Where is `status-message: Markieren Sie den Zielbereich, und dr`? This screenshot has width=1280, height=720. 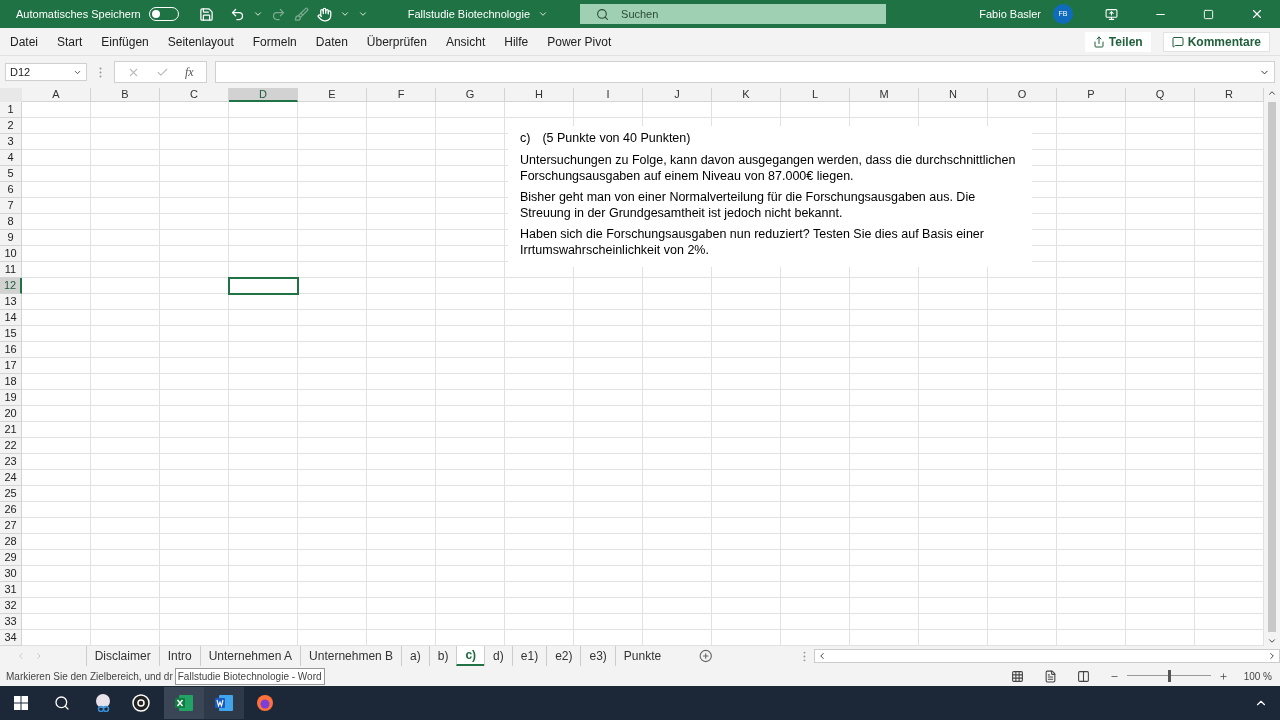 status-message: Markieren Sie den Zielbereich, und dr is located at coordinates (89, 676).